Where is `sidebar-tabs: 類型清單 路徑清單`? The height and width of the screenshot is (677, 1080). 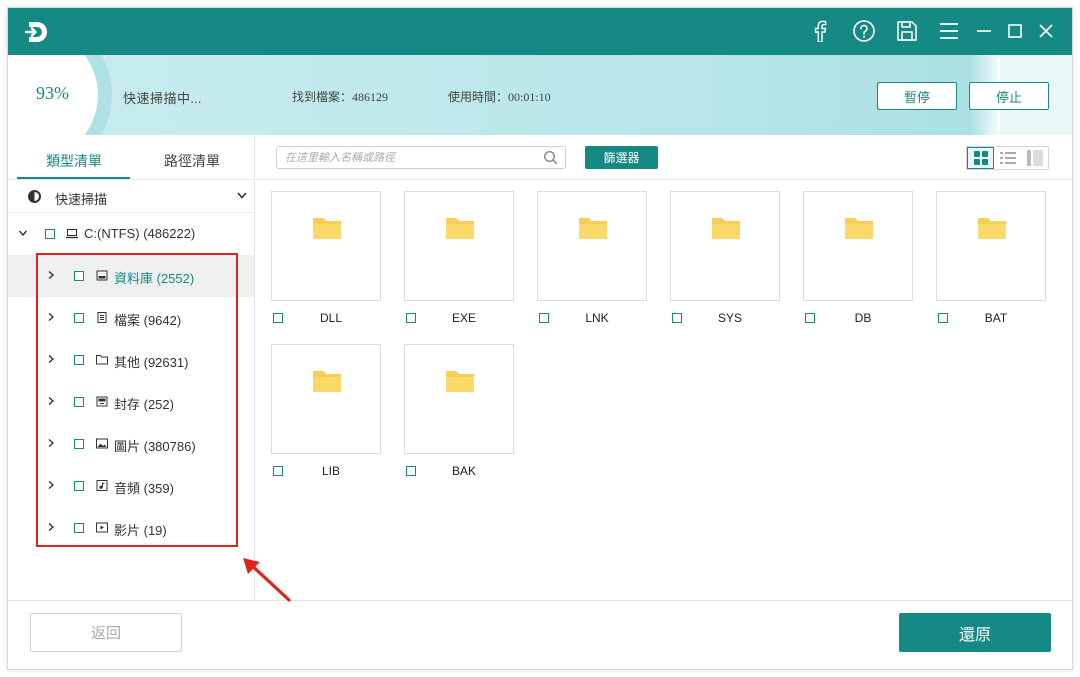 sidebar-tabs: 類型清單 路徑清單 is located at coordinates (131, 157).